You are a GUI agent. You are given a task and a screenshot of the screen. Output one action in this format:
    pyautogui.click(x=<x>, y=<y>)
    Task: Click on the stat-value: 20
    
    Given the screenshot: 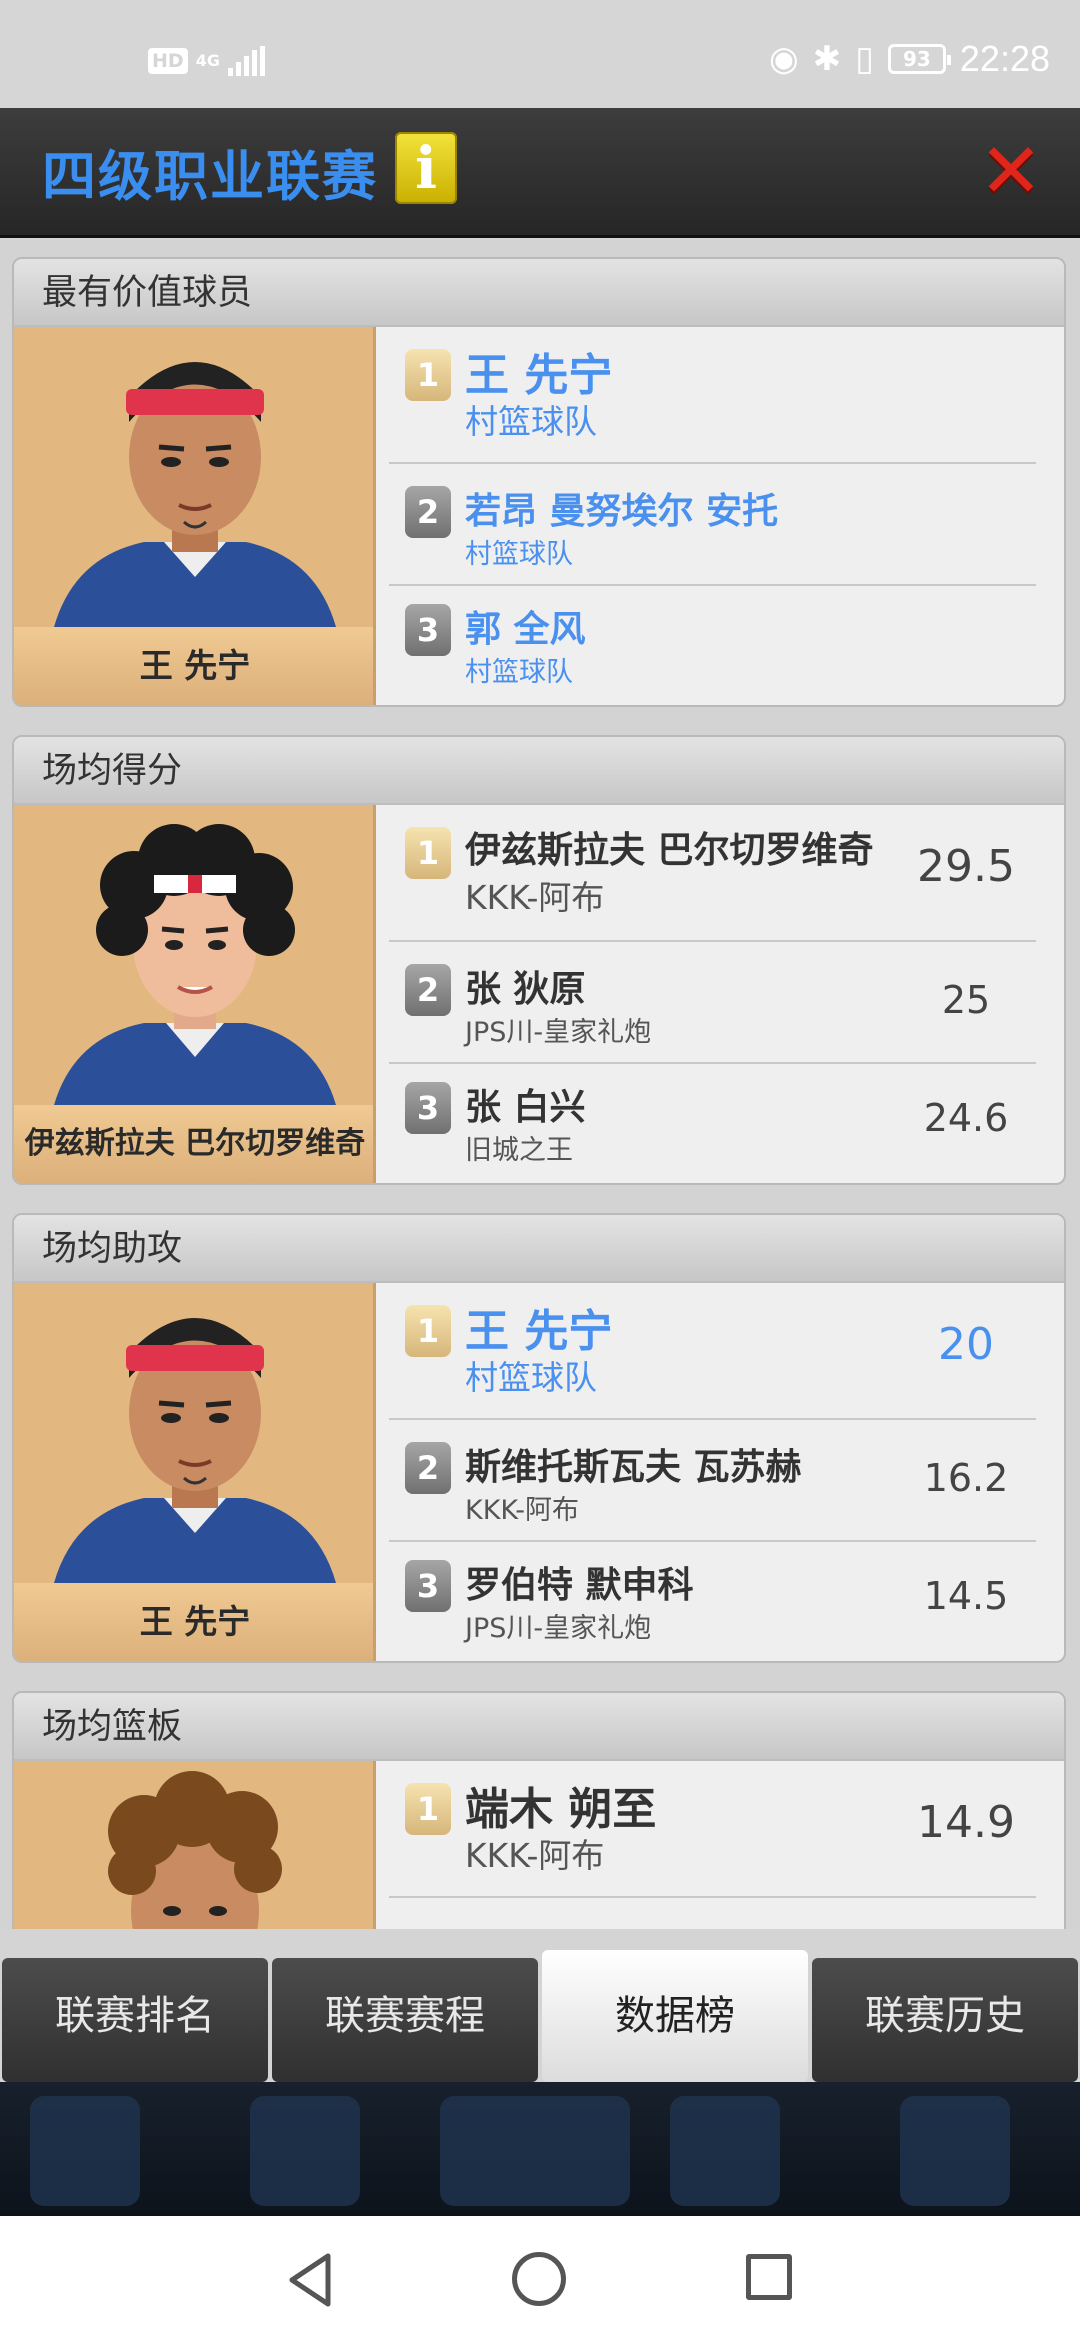 What is the action you would take?
    pyautogui.click(x=966, y=1344)
    